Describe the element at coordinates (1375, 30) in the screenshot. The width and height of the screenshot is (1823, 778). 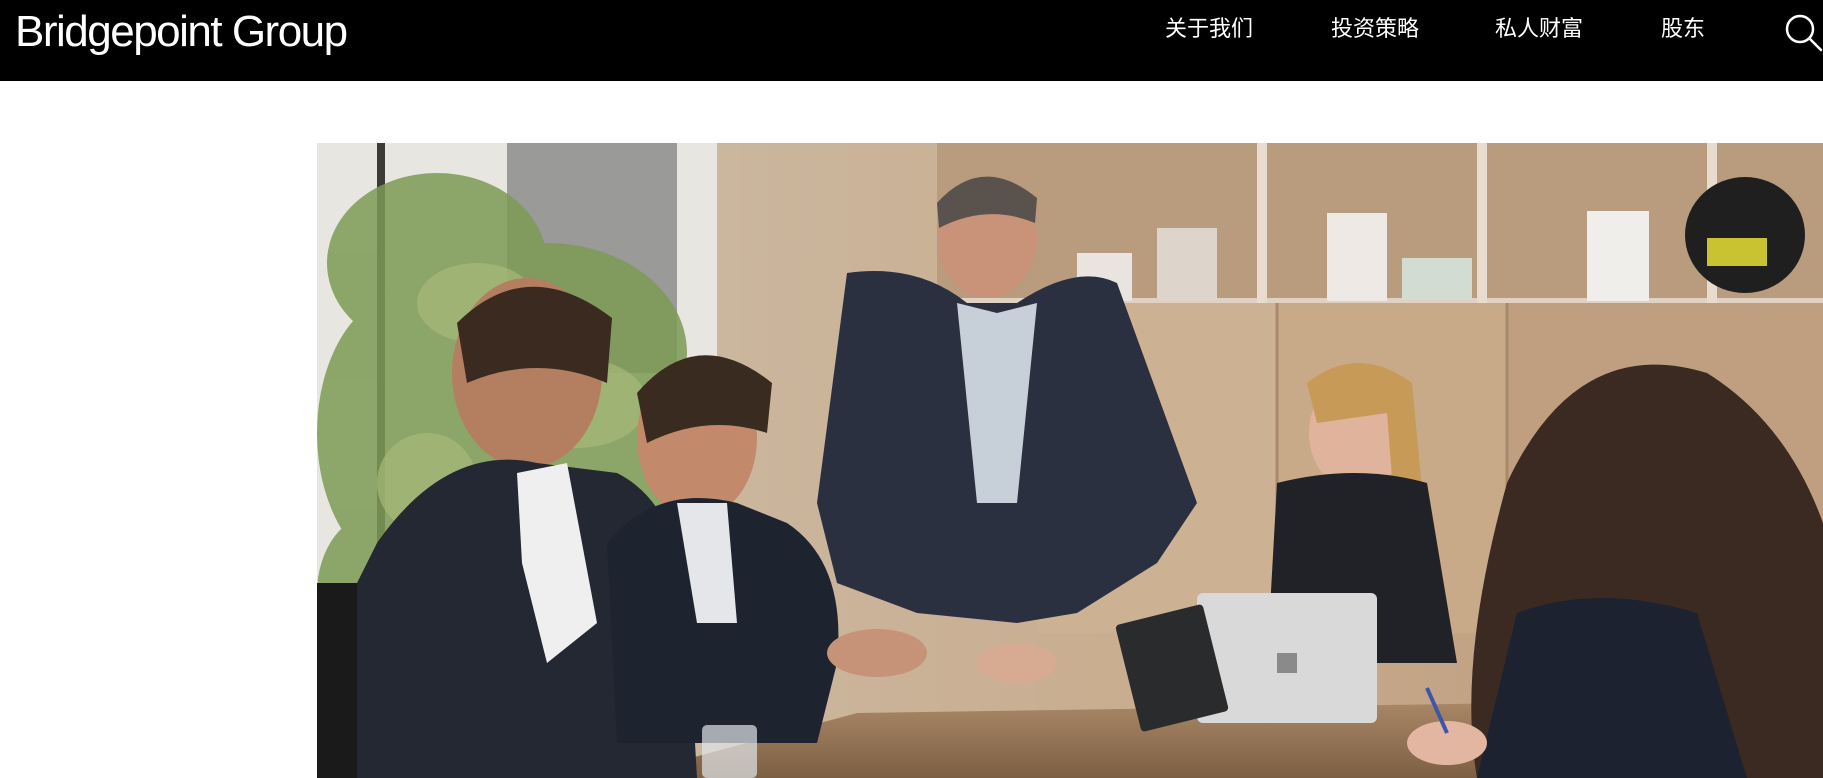
I see `nav-item-investment-strategy: 投资策略` at that location.